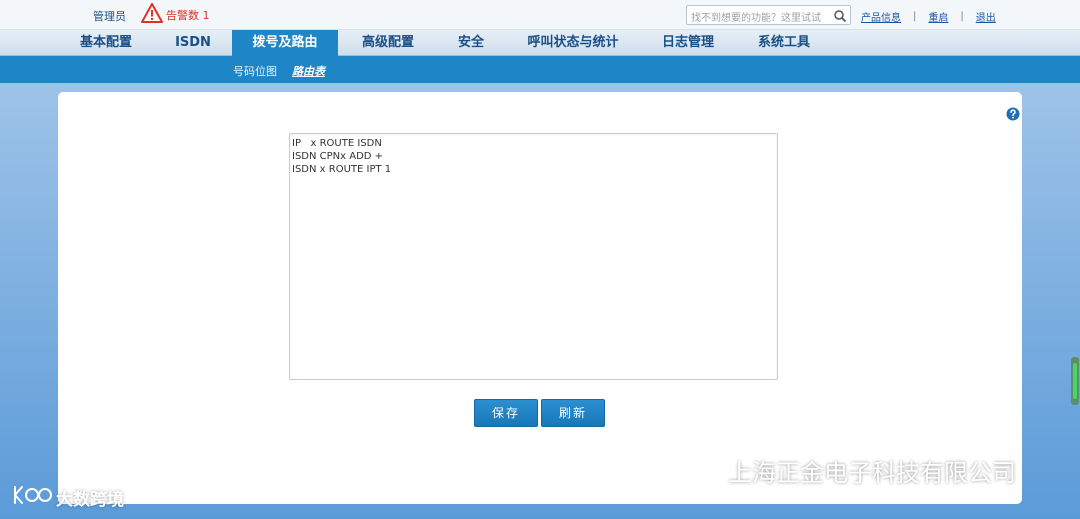 The height and width of the screenshot is (519, 1080). I want to click on tab-dialing-routing: 拨号及路由, so click(285, 43).